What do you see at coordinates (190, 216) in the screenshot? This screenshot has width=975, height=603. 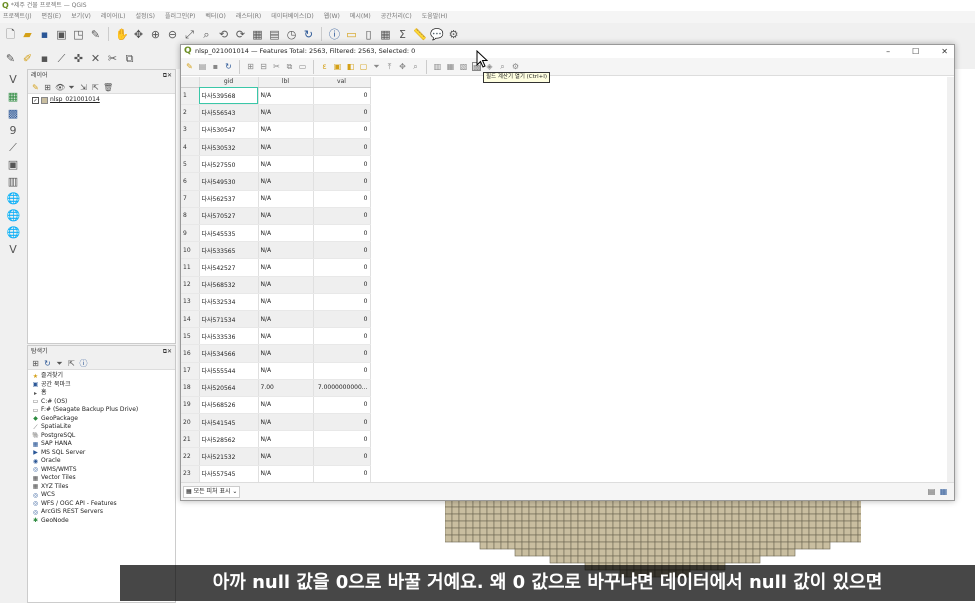 I see `row-number-cell: 8` at bounding box center [190, 216].